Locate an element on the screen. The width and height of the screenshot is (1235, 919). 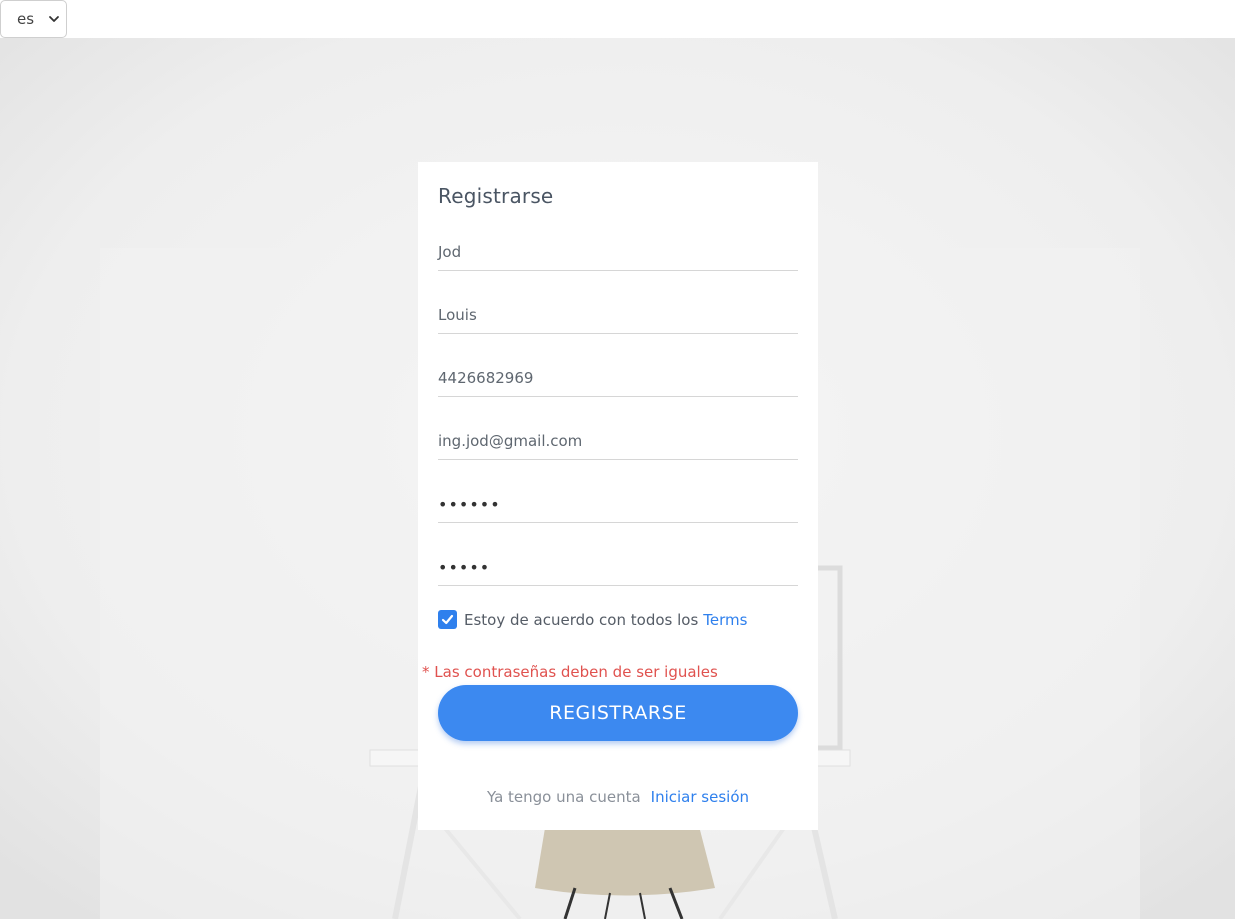
register-button: REGISTRARSE is located at coordinates (618, 713).